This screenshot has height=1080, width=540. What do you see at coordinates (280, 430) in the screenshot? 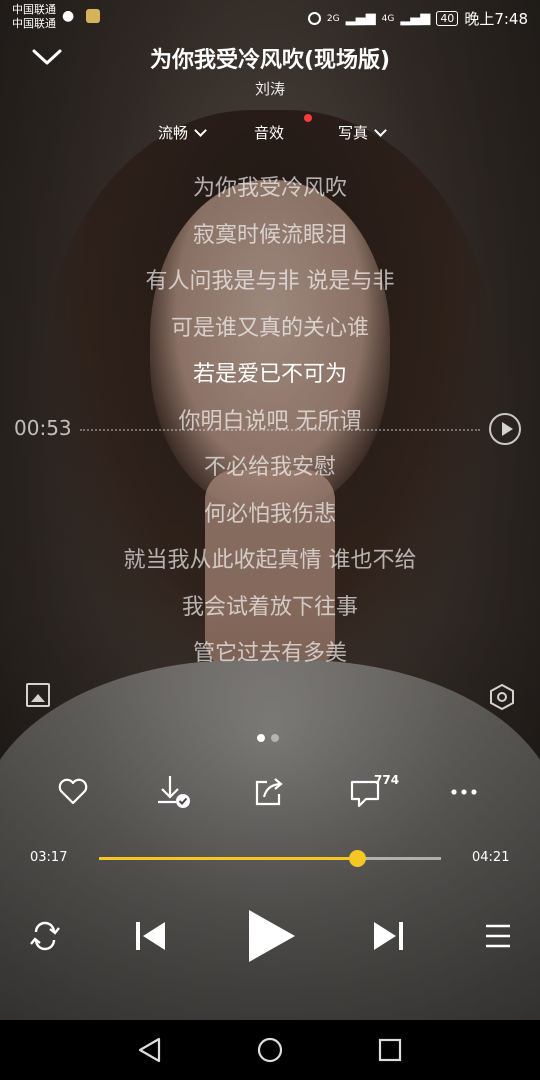
I see `lyric-seek-line` at bounding box center [280, 430].